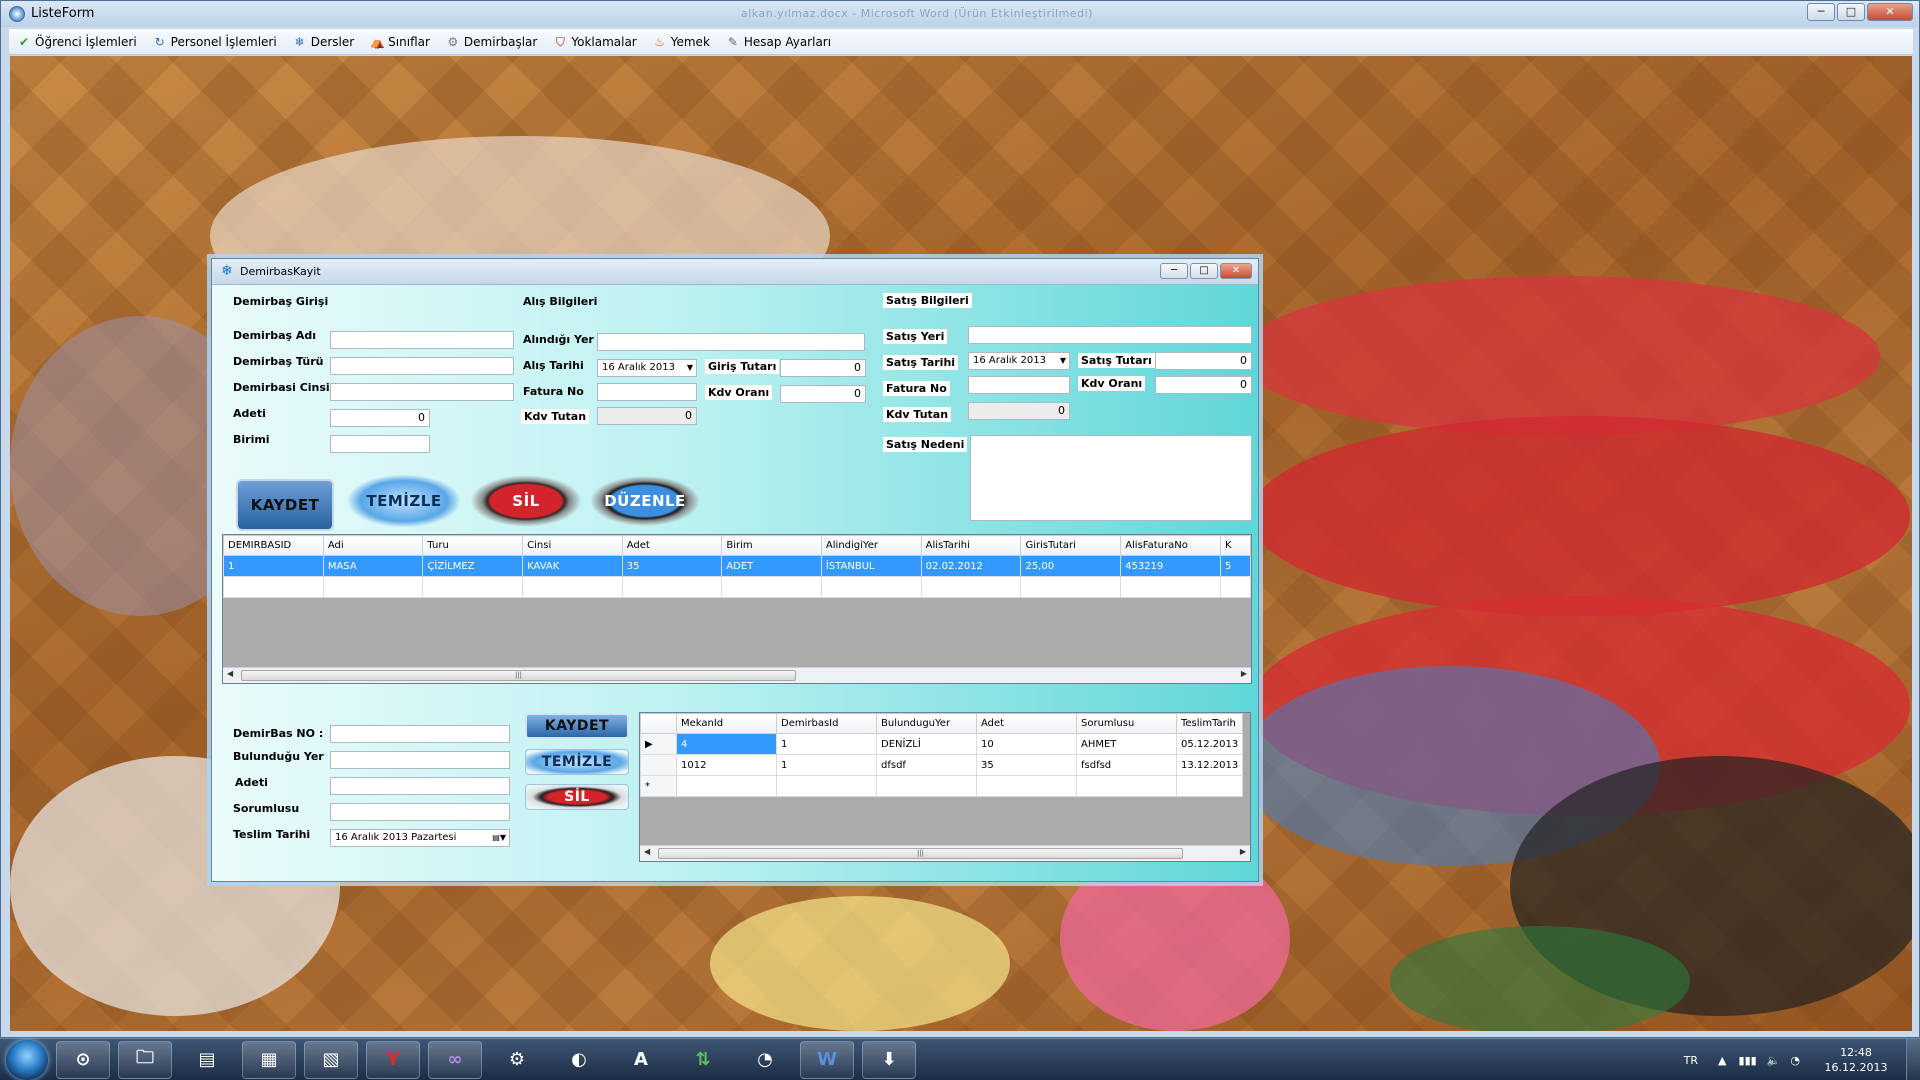 Image resolution: width=1920 pixels, height=1080 pixels. Describe the element at coordinates (1204, 271) in the screenshot. I see `child-maximize-button: □` at that location.